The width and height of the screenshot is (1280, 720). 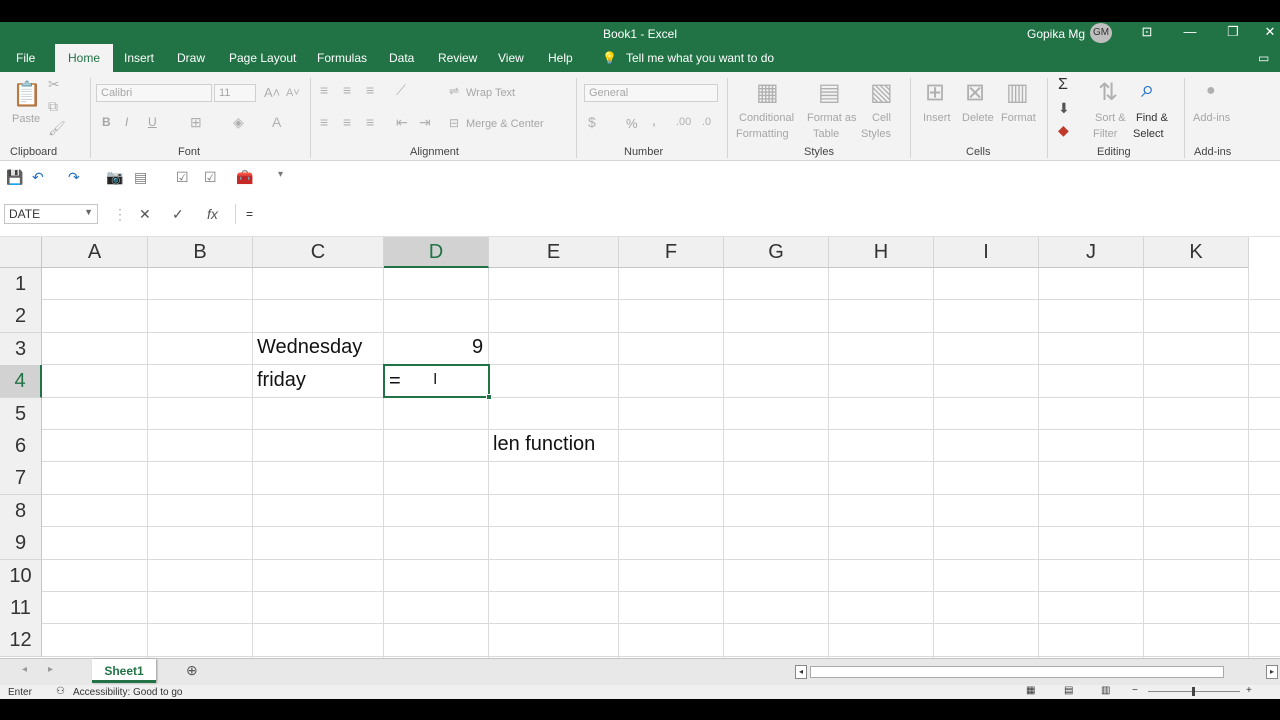 I want to click on ribbon-display-icon: ⊡, so click(x=1147, y=33).